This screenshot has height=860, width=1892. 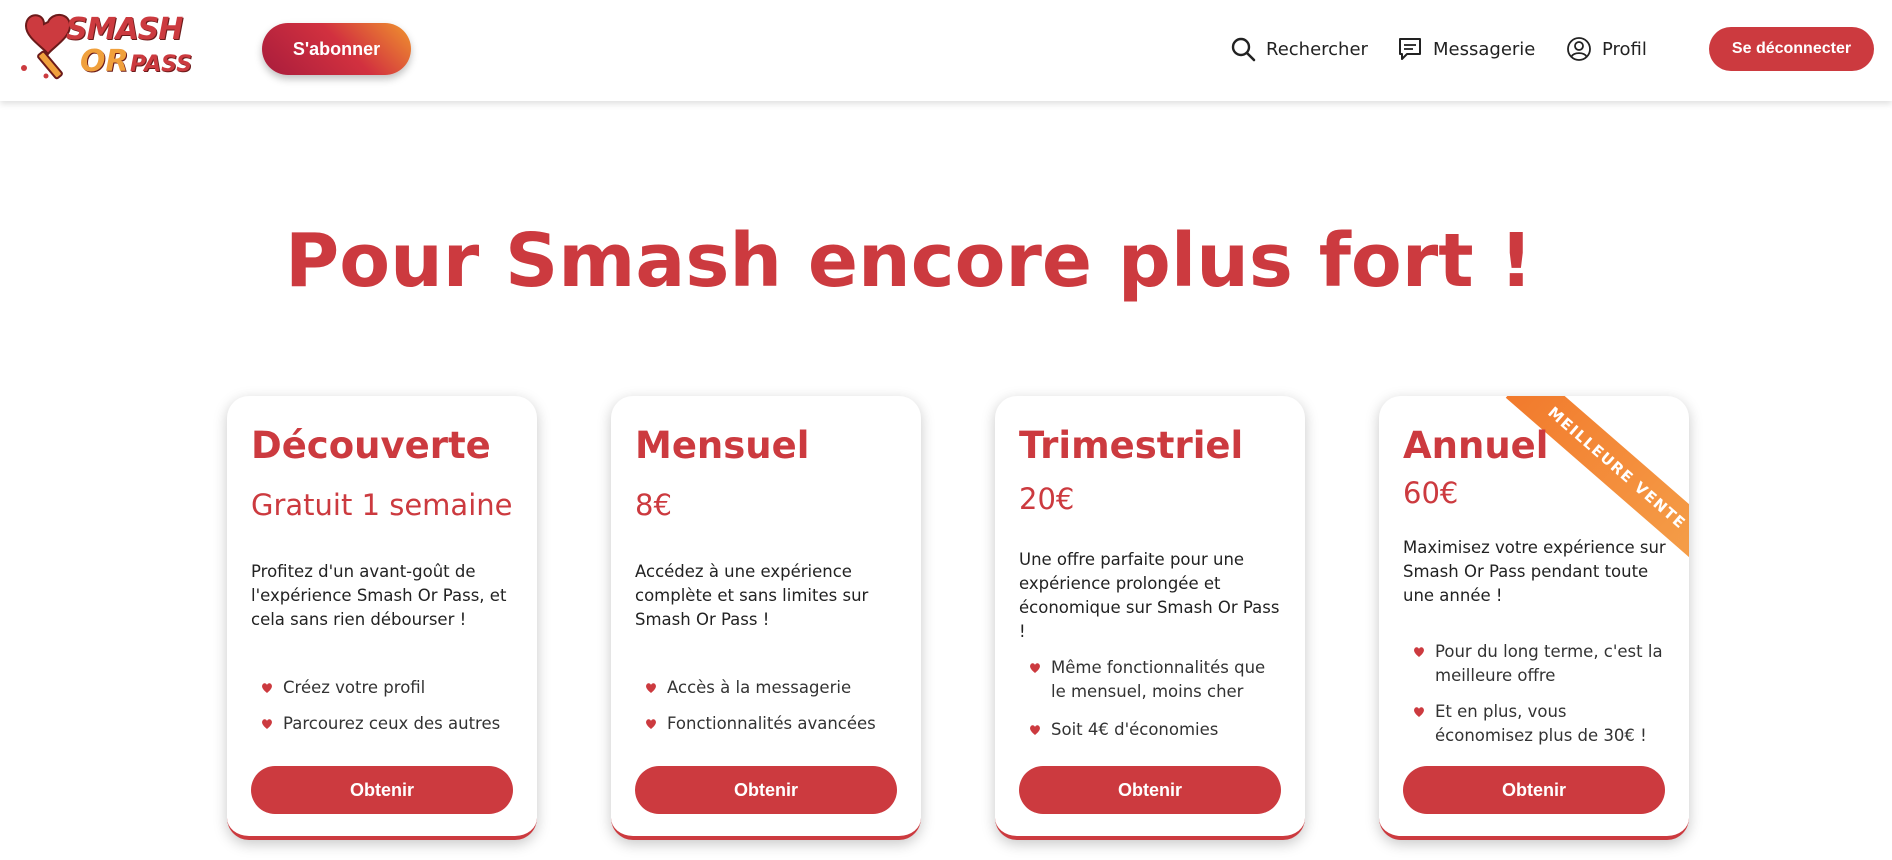 What do you see at coordinates (1624, 49) in the screenshot?
I see `nav-profile-label: Profil` at bounding box center [1624, 49].